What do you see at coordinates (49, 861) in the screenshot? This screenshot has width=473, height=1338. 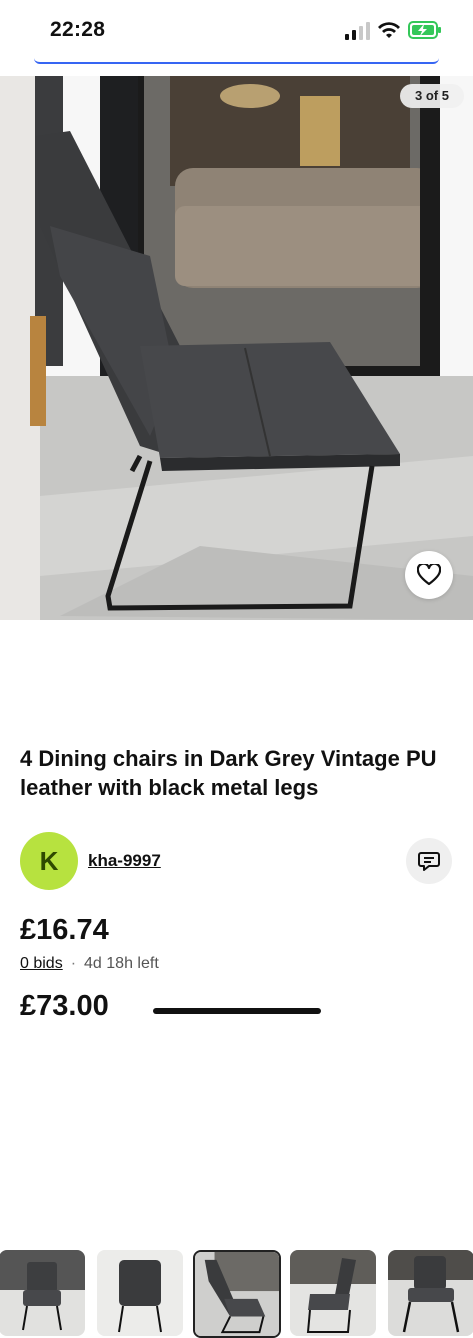 I see `seller-avatar: K` at bounding box center [49, 861].